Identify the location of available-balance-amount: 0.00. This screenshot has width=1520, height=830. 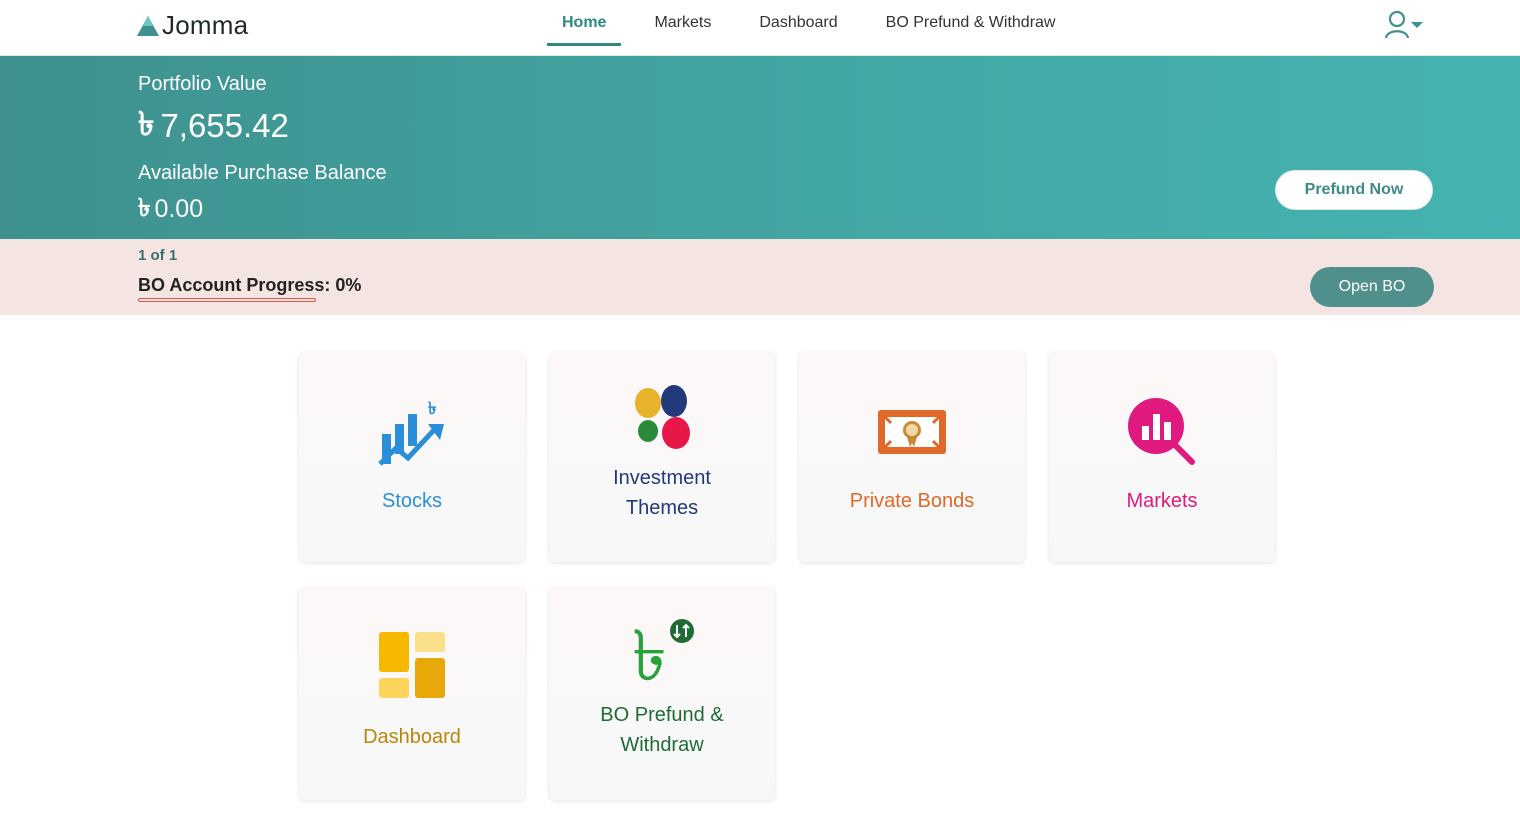
(179, 209).